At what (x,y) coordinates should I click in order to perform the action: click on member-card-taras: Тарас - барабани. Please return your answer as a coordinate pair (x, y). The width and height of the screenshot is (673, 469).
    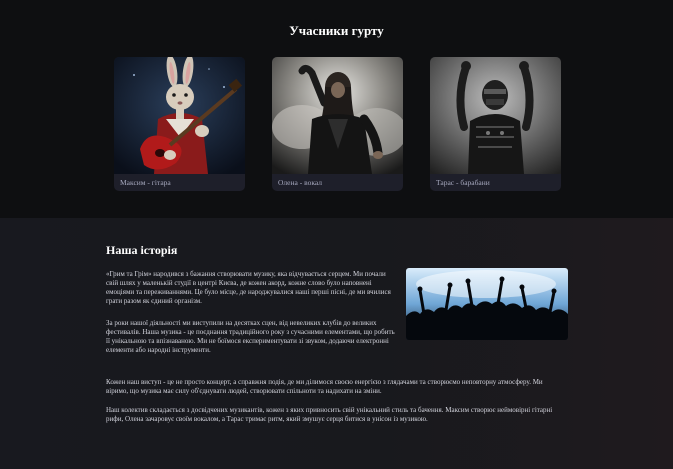
    Looking at the image, I should click on (495, 124).